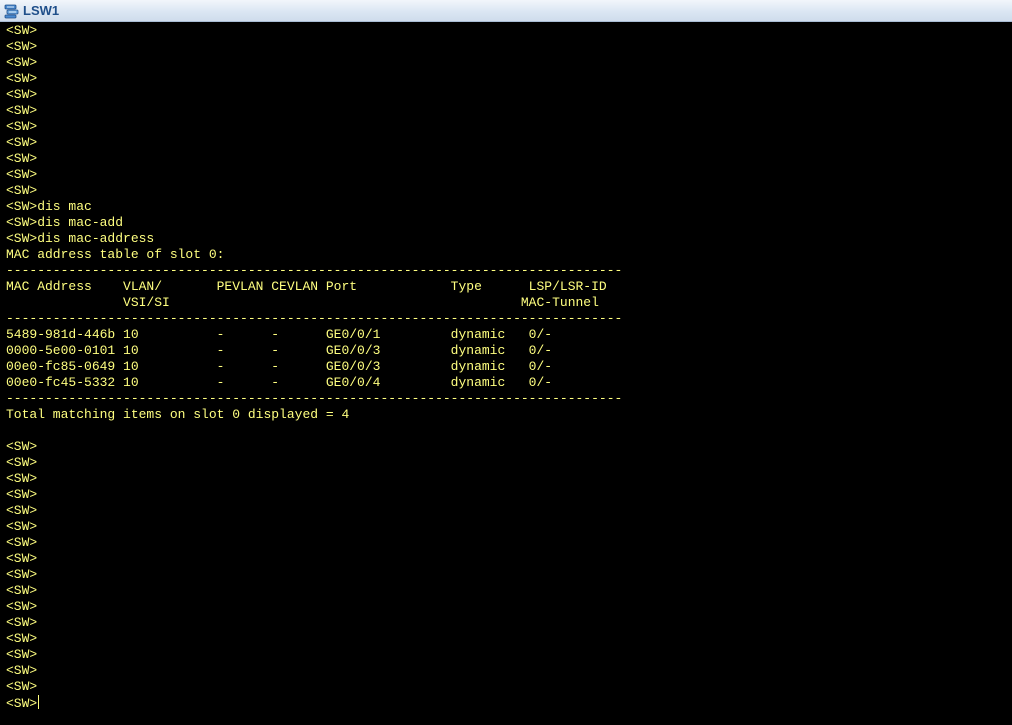  I want to click on terminal-line: VSI/SI MAC-Tunnel, so click(302, 302).